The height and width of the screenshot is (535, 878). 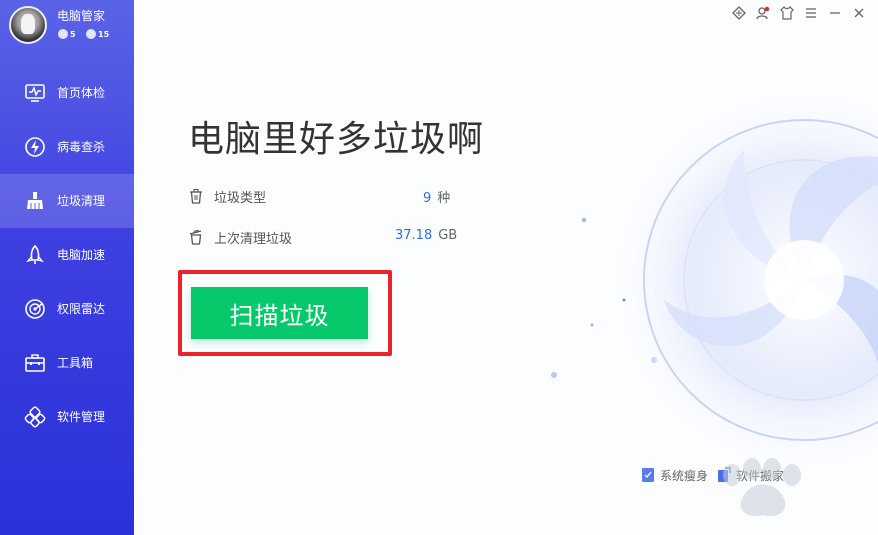 I want to click on menu-icon, so click(x=811, y=13).